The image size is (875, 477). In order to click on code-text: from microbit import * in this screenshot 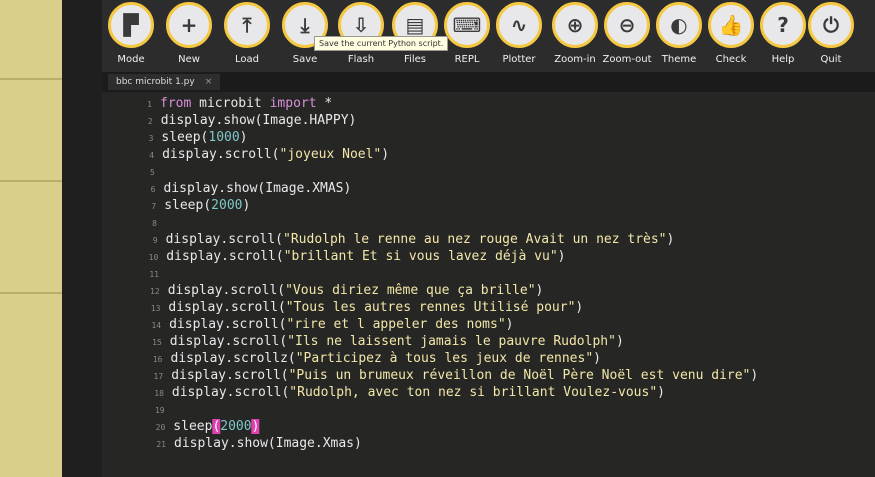, I will do `click(246, 103)`.